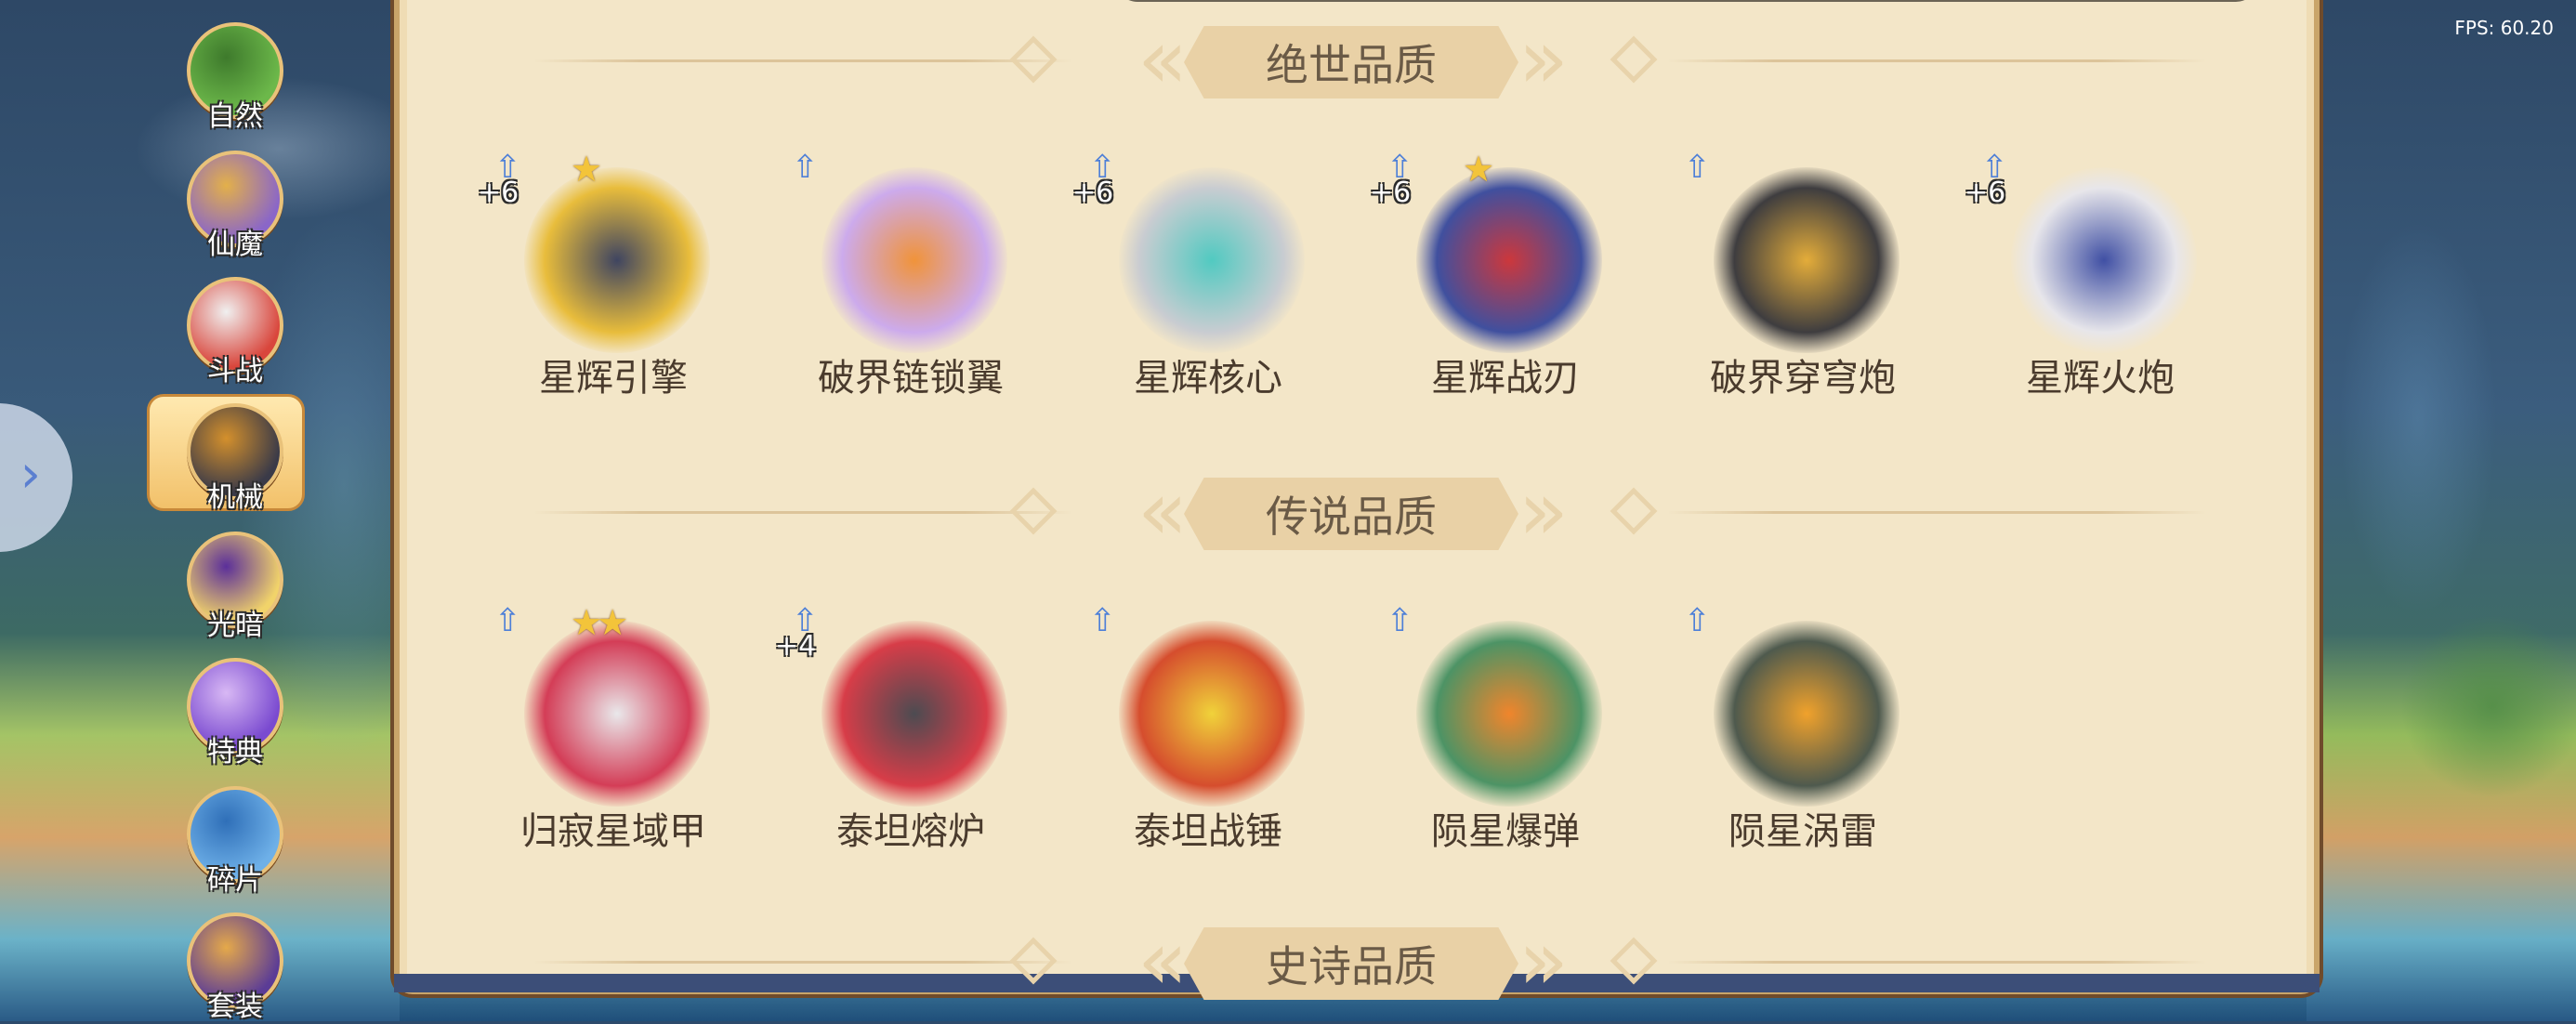  I want to click on fps-counter: FPS: 60.20, so click(2504, 28).